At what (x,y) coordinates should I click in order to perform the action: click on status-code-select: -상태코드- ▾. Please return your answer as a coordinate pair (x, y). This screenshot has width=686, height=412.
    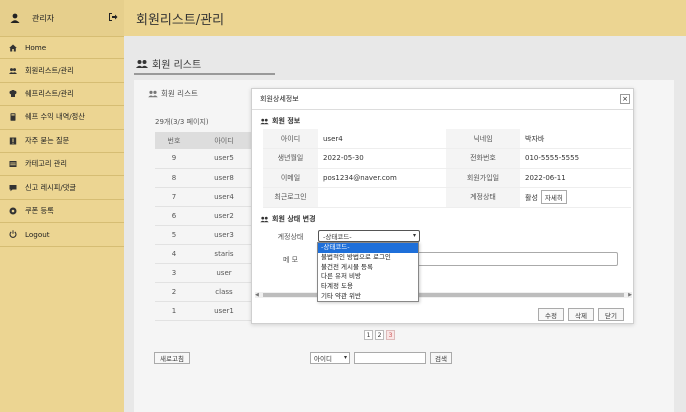
    Looking at the image, I should click on (369, 236).